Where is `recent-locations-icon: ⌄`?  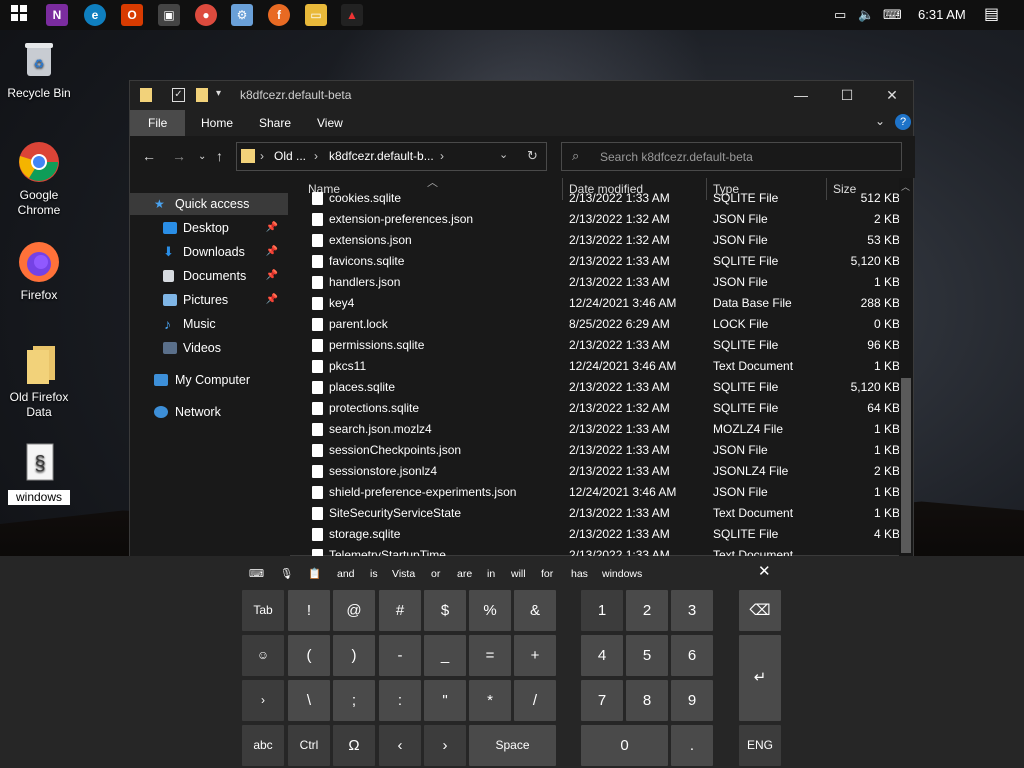 recent-locations-icon: ⌄ is located at coordinates (202, 156).